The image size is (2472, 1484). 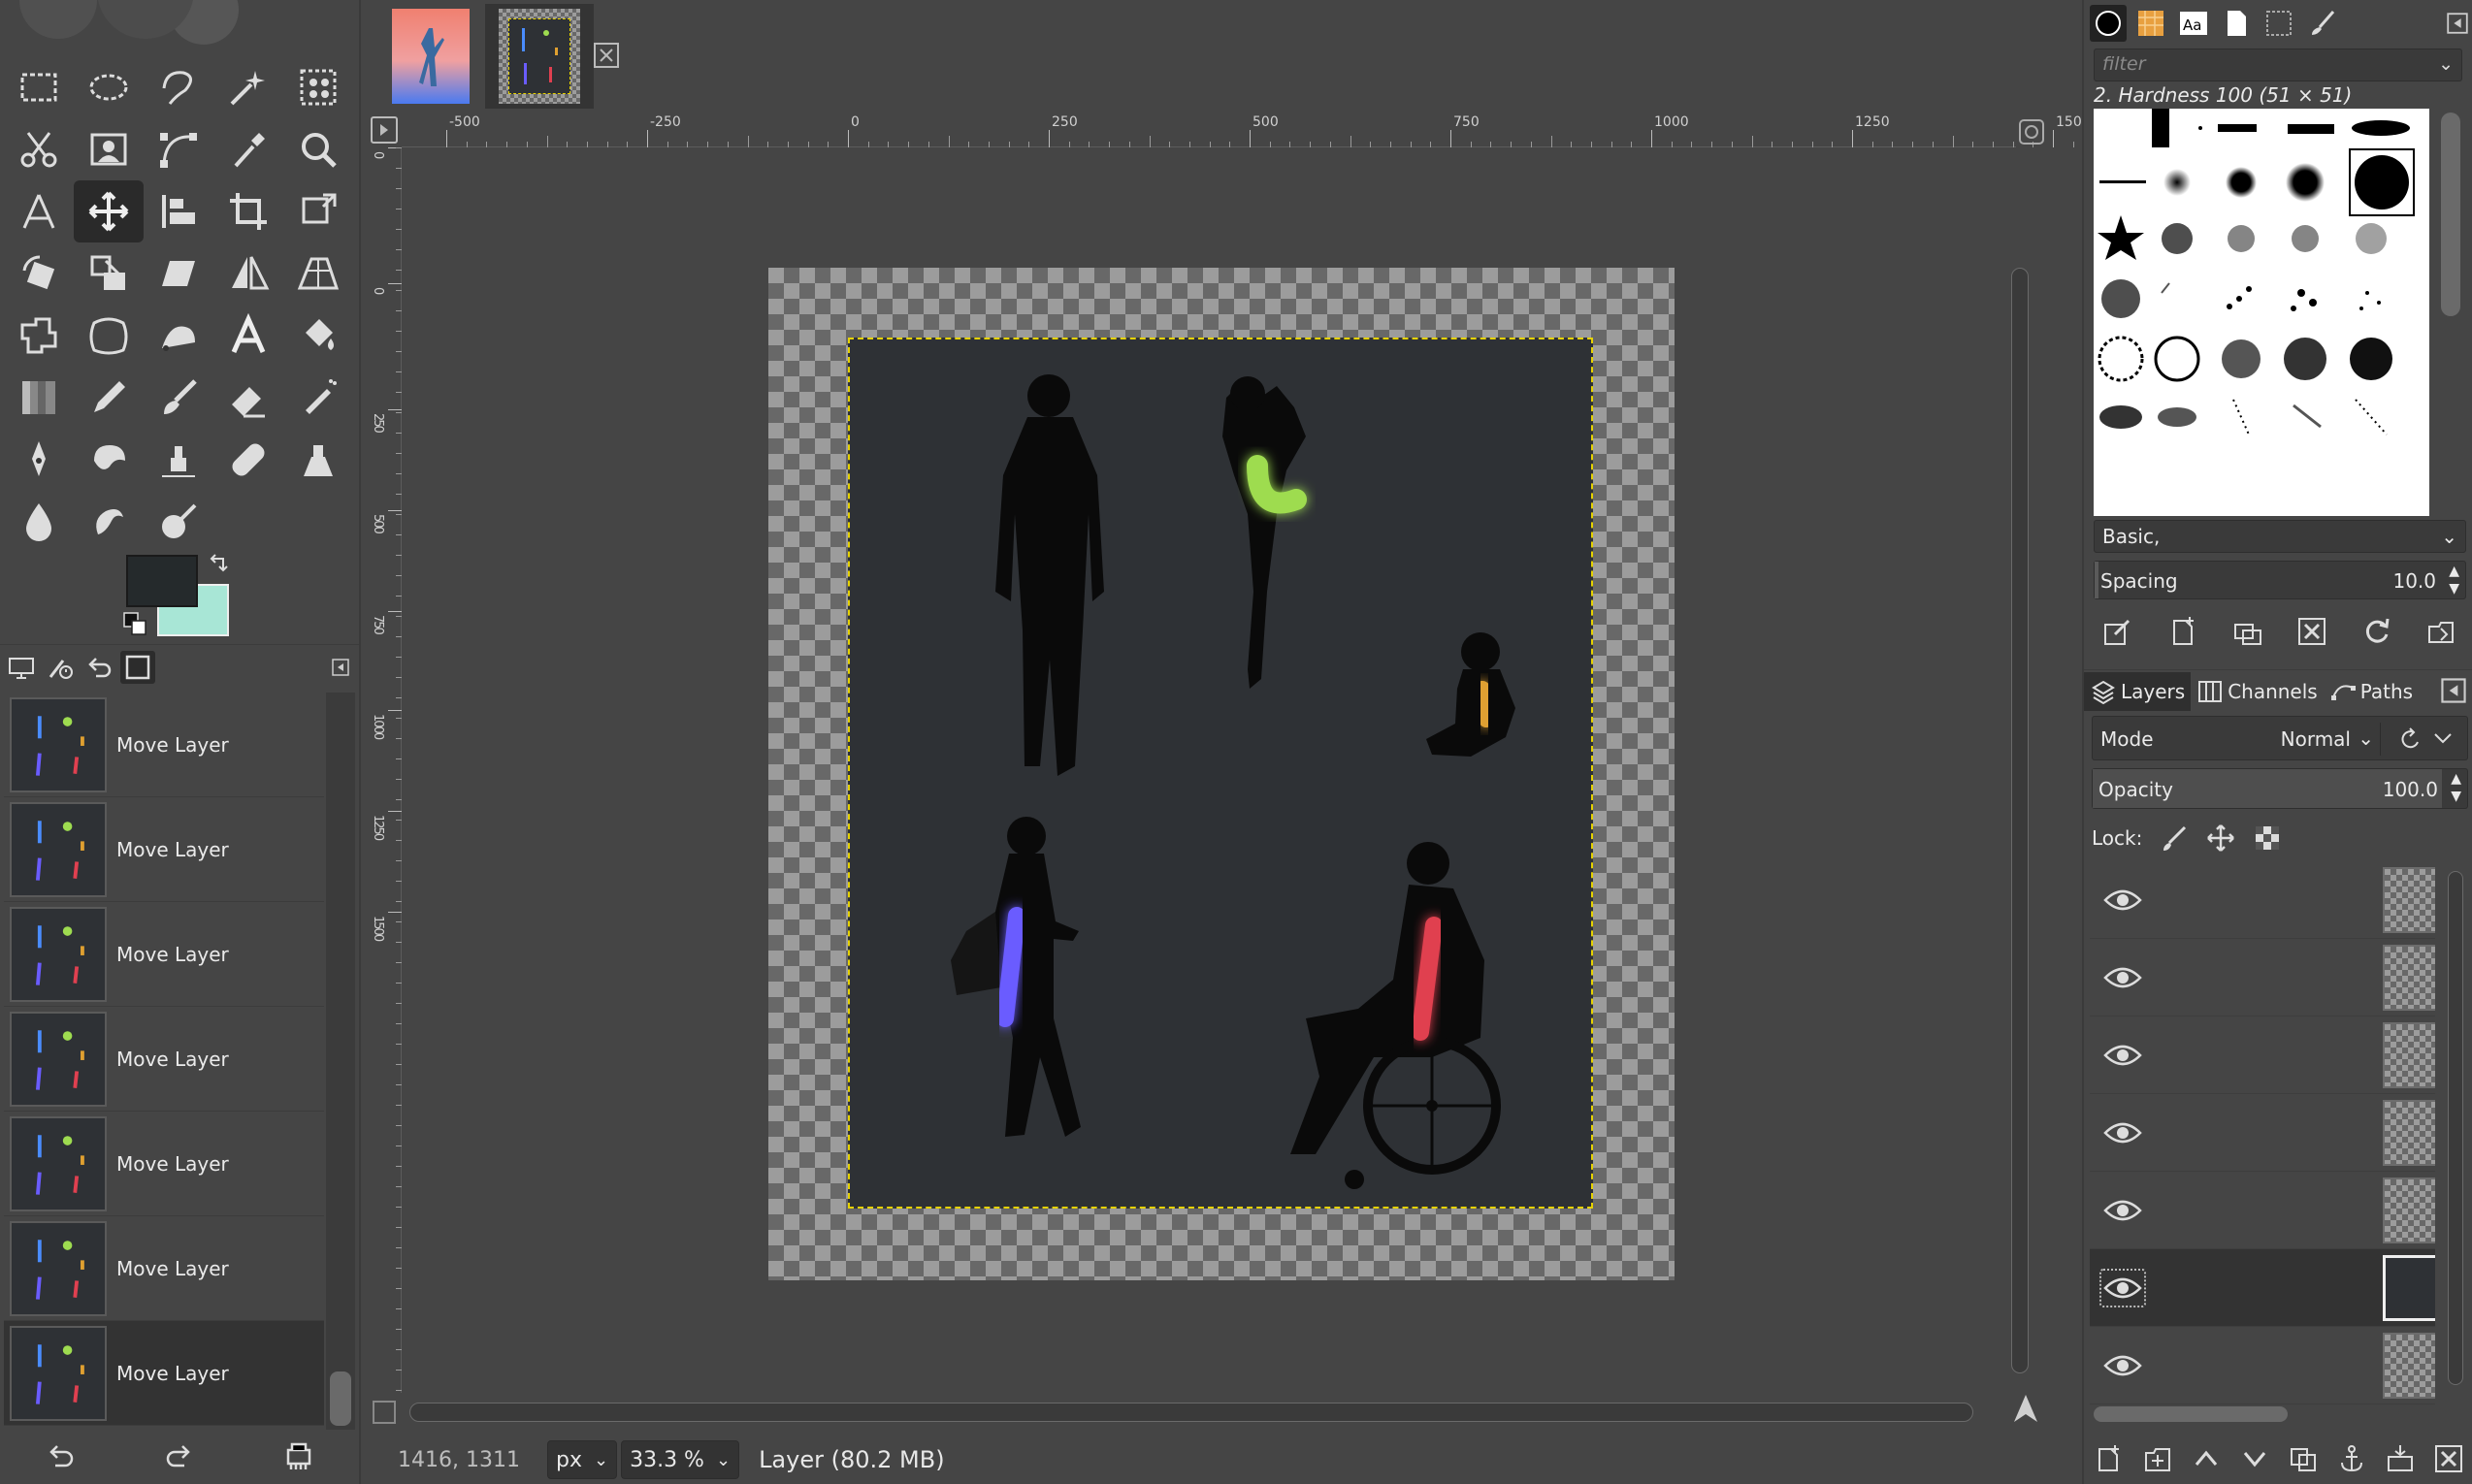 What do you see at coordinates (248, 149) in the screenshot?
I see `color-picker-tool` at bounding box center [248, 149].